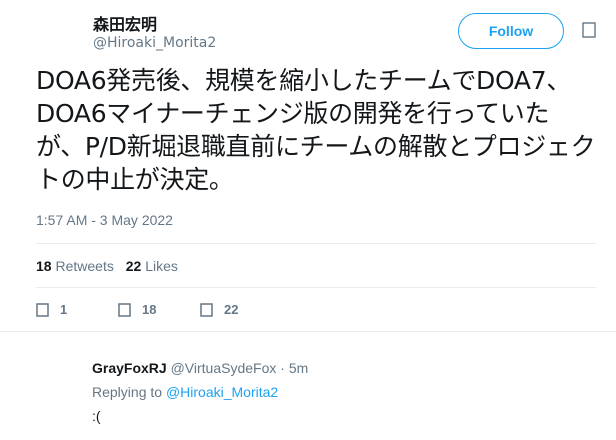  Describe the element at coordinates (219, 309) in the screenshot. I see `like-action: 22` at that location.